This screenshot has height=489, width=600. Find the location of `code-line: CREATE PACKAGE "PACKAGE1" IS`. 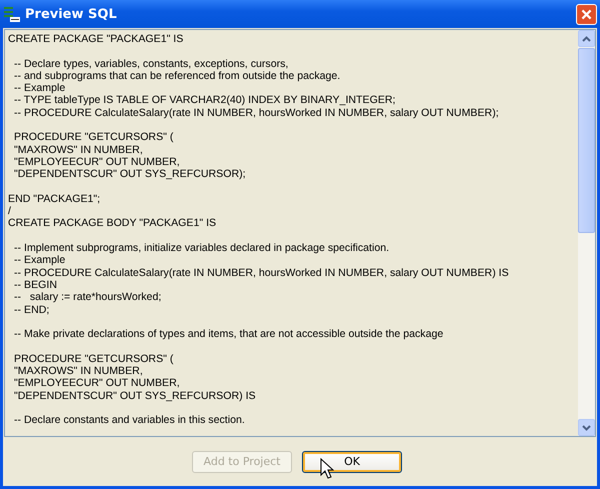

code-line: CREATE PACKAGE "PACKAGE1" IS is located at coordinates (96, 39).